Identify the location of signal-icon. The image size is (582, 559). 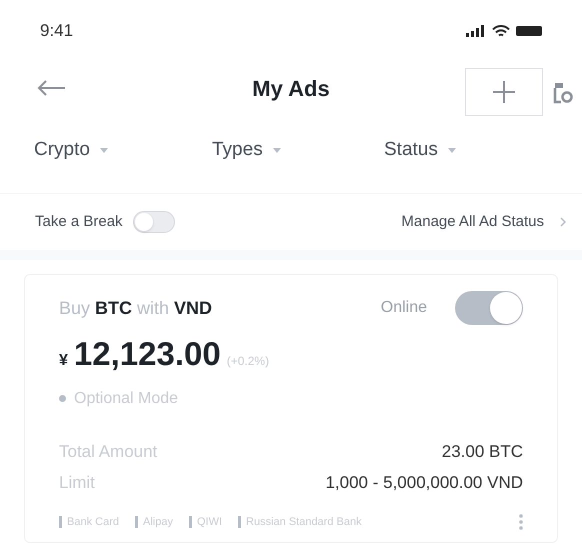
(476, 31).